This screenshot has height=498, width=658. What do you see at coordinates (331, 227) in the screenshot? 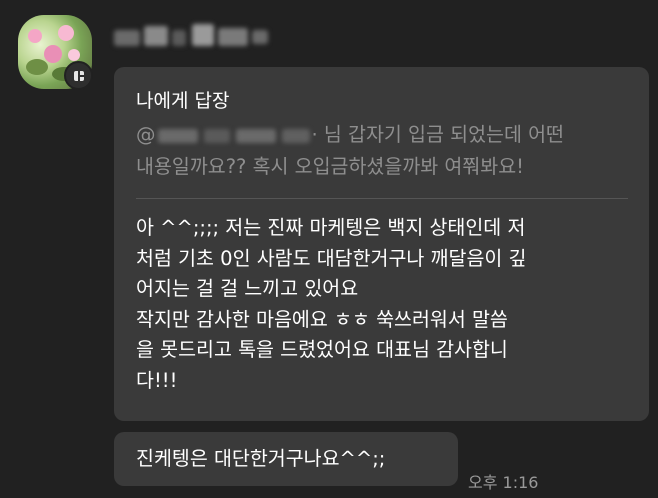
I see `body-line: 아 ^^;;;; 저는 진짜 마케텡은 백지 상태인데 저` at bounding box center [331, 227].